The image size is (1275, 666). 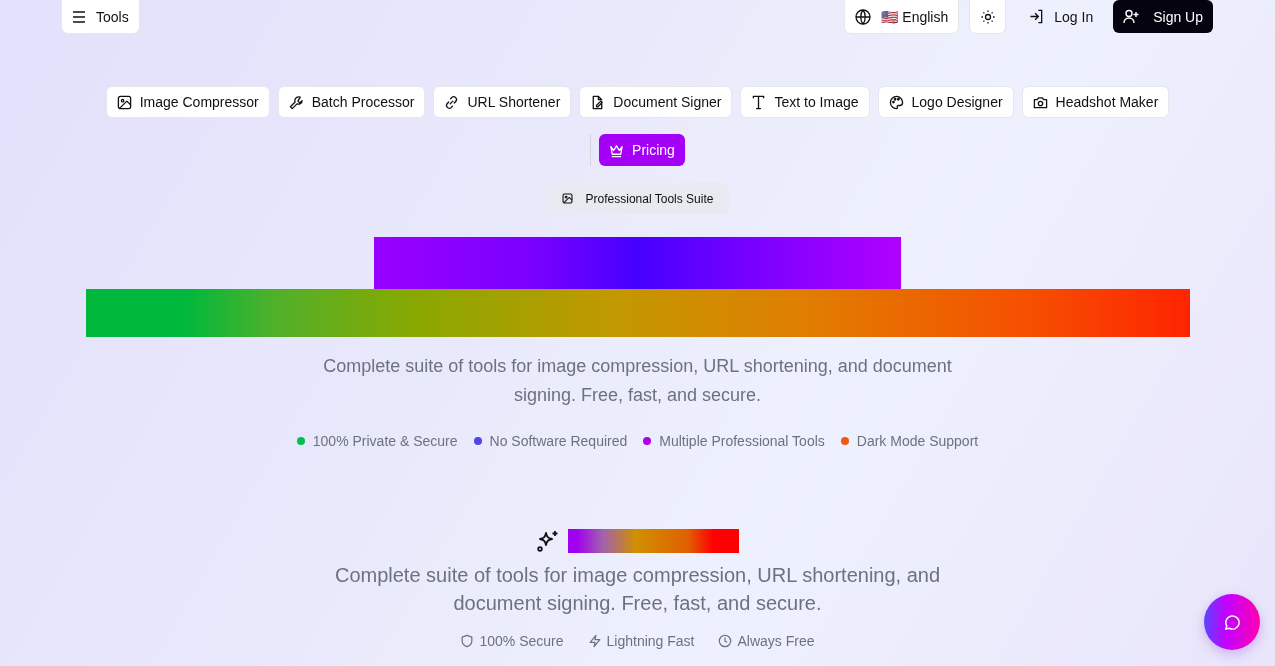 I want to click on chat-button, so click(x=1232, y=622).